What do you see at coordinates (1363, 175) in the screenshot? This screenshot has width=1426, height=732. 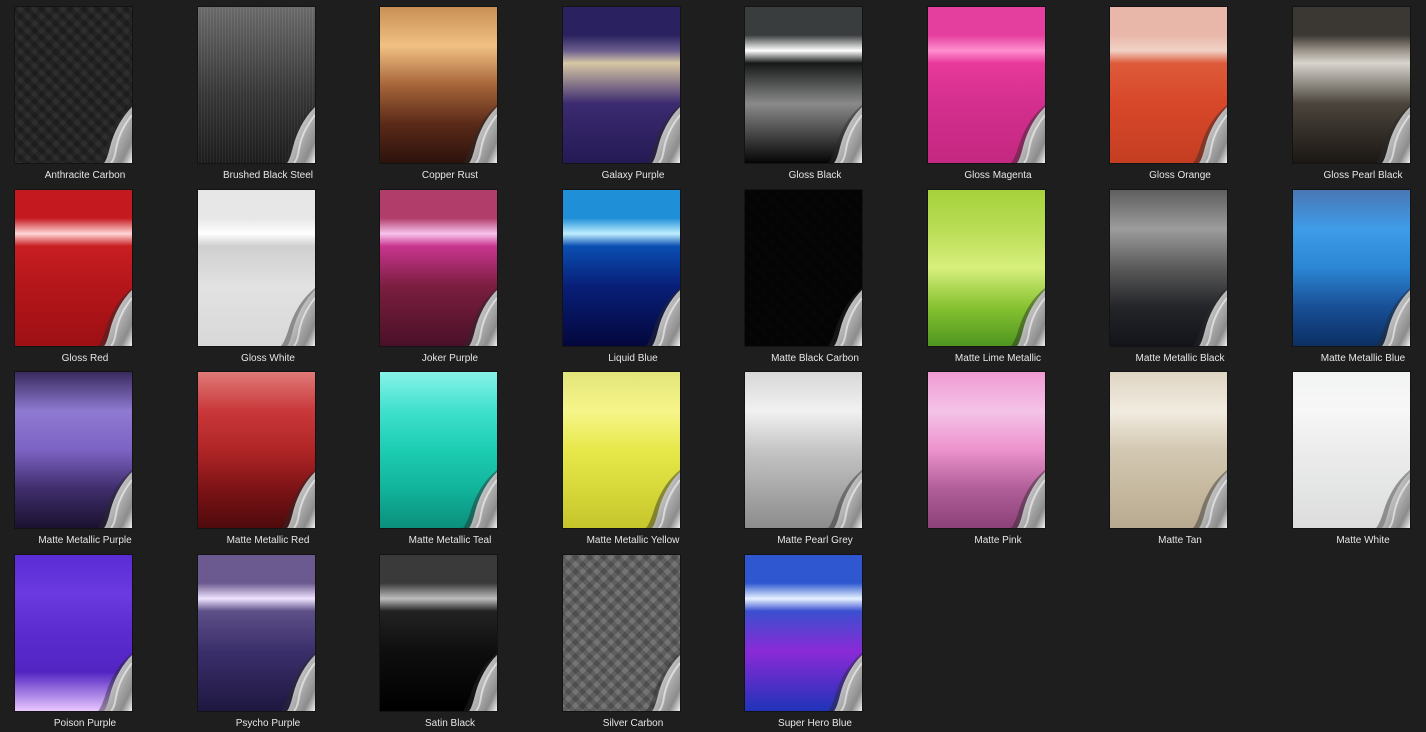 I see `swatch-label: Gloss Pearl Black` at bounding box center [1363, 175].